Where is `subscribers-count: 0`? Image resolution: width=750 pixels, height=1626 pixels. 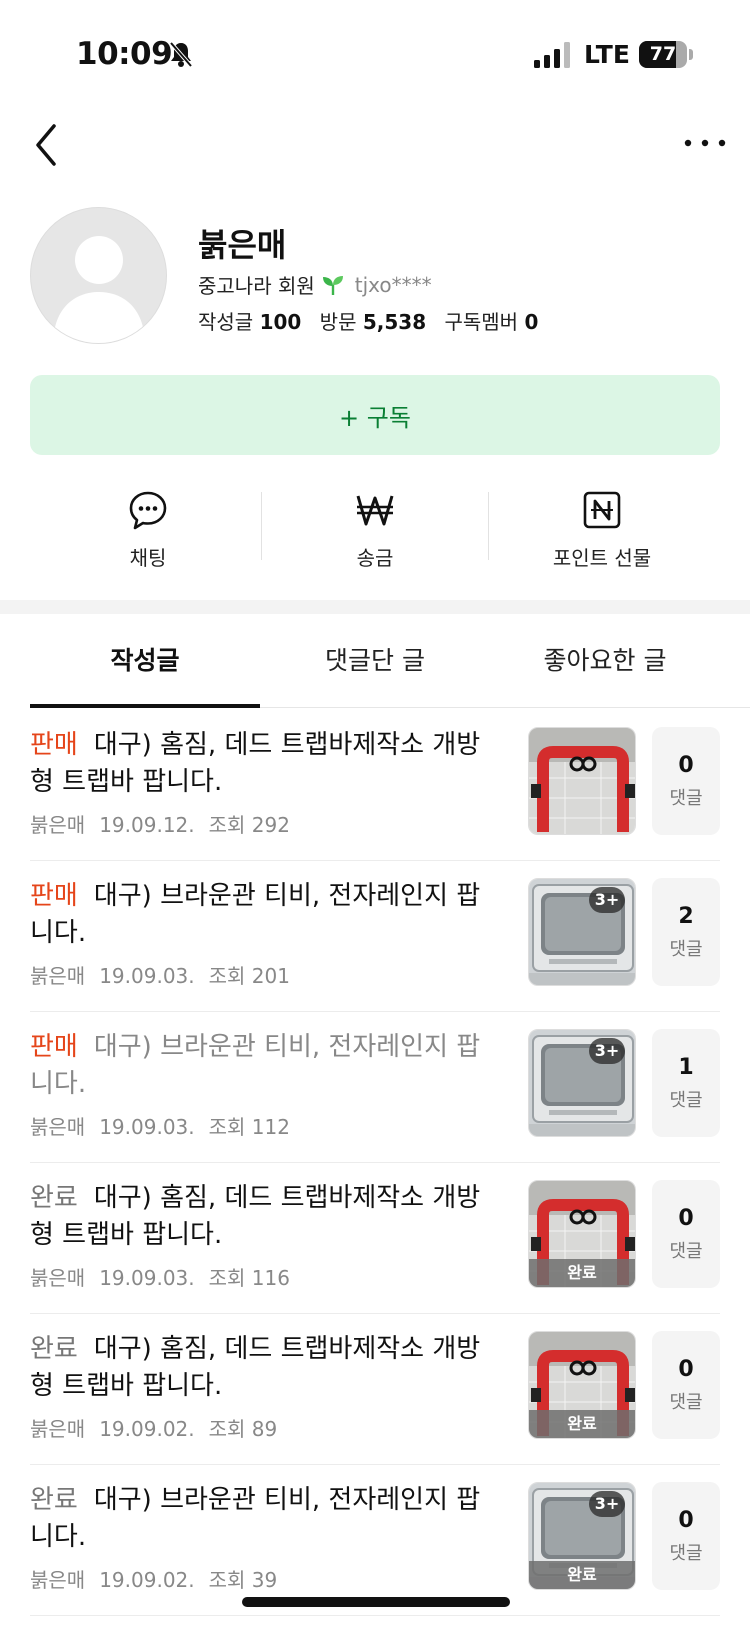
subscribers-count: 0 is located at coordinates (531, 322).